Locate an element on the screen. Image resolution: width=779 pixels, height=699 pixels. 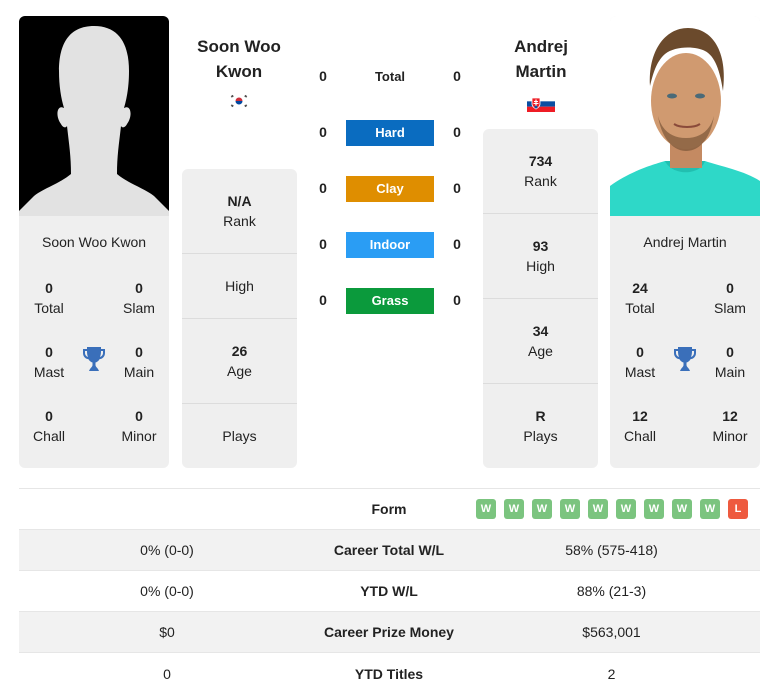
surface-badge-hard: Hard is located at coordinates (390, 133).